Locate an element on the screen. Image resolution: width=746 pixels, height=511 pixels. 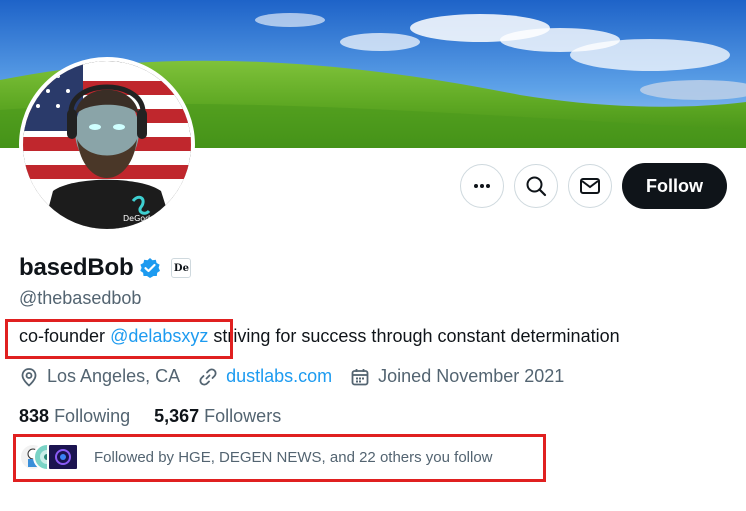
website-link: dustlabs.com is located at coordinates (279, 376).